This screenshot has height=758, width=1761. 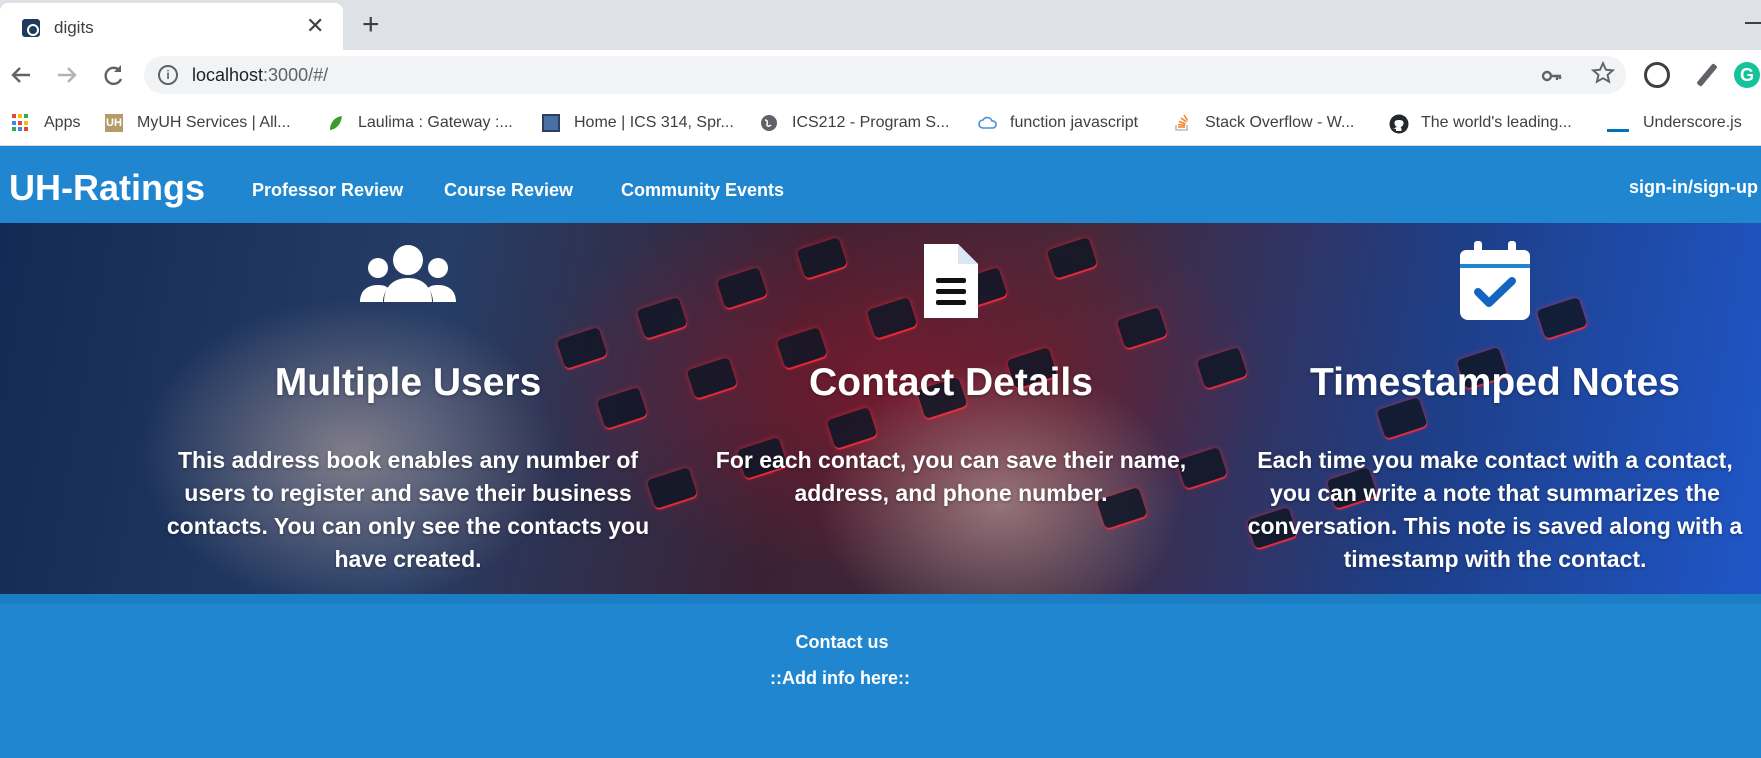 I want to click on footer-info-text: ::Add info here::, so click(x=840, y=678).